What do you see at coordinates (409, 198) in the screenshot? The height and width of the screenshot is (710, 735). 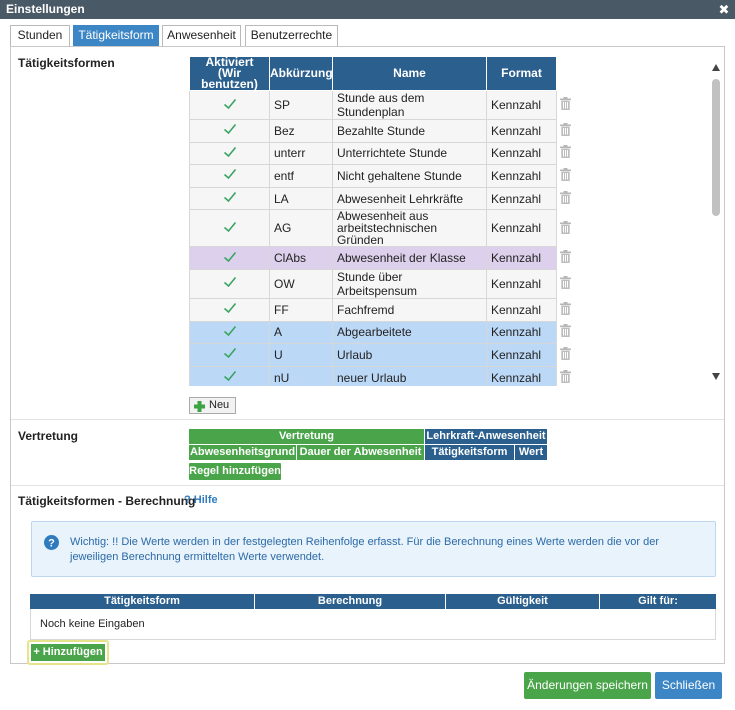 I see `cell-name: Abwesenheit Lehrkräfte` at bounding box center [409, 198].